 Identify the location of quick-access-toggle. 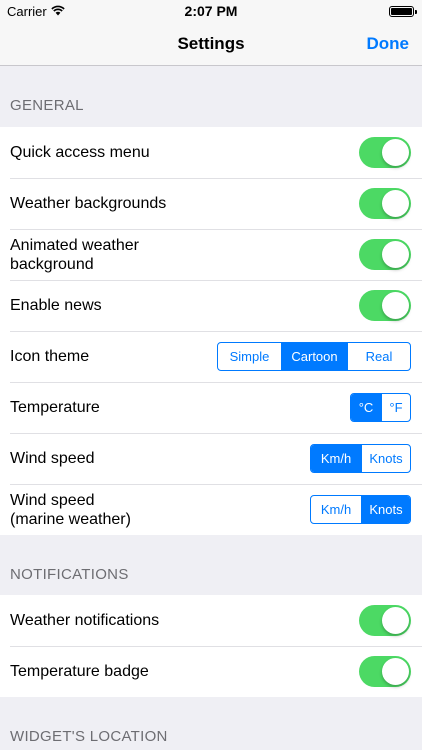
(385, 152).